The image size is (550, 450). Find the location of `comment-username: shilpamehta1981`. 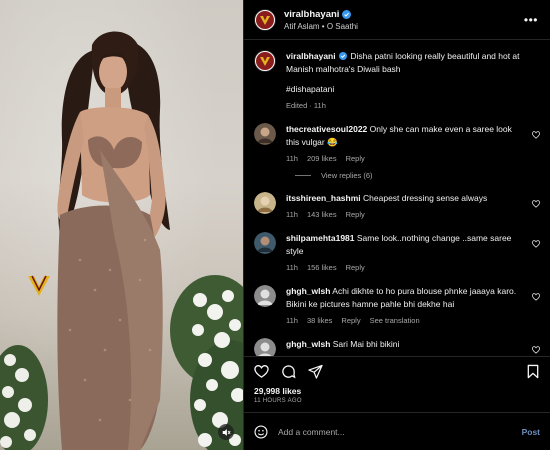

comment-username: shilpamehta1981 is located at coordinates (320, 238).